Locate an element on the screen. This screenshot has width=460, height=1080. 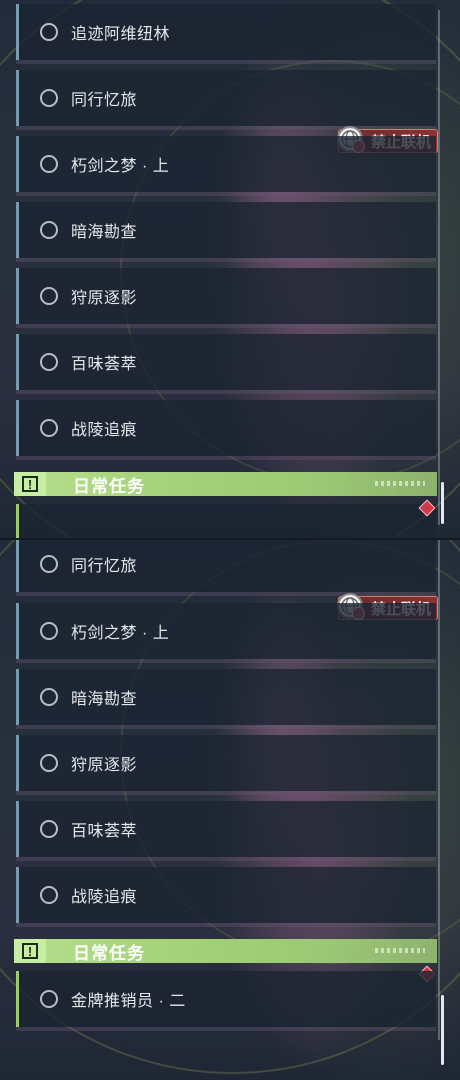
quest-item: 追迹阿维纽林 is located at coordinates (226, 32).